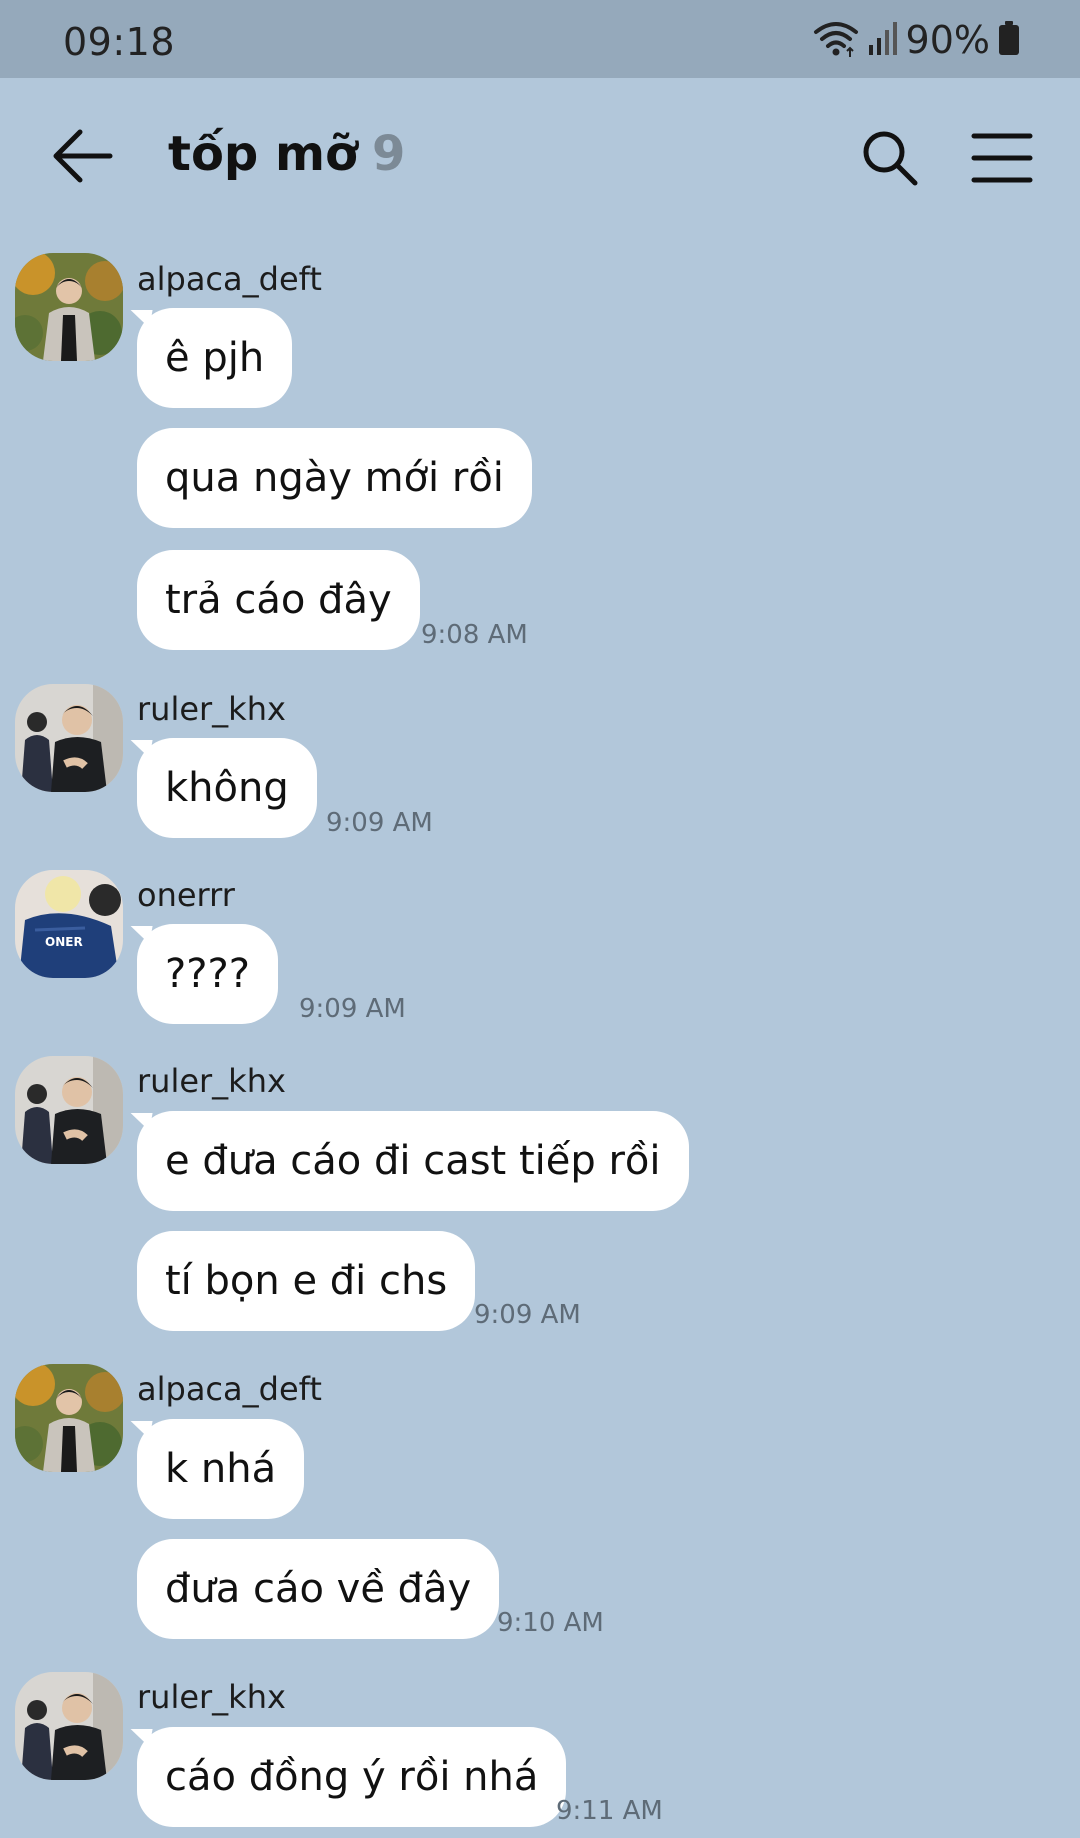  What do you see at coordinates (334, 478) in the screenshot?
I see `message-bubble: qua ngày mới rồi` at bounding box center [334, 478].